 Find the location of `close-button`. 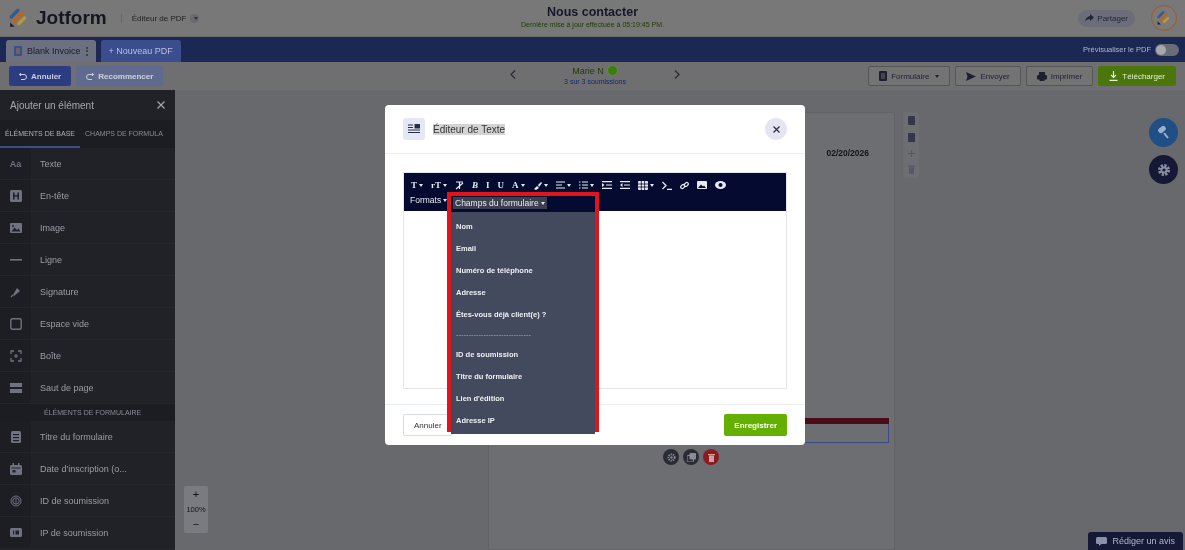

close-button is located at coordinates (776, 129).